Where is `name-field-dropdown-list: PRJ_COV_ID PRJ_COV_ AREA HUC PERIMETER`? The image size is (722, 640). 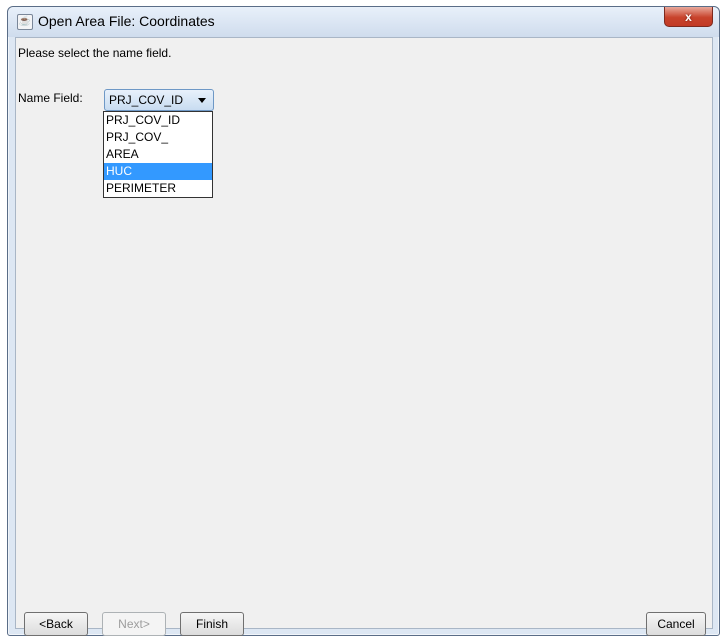
name-field-dropdown-list: PRJ_COV_ID PRJ_COV_ AREA HUC PERIMETER is located at coordinates (158, 154).